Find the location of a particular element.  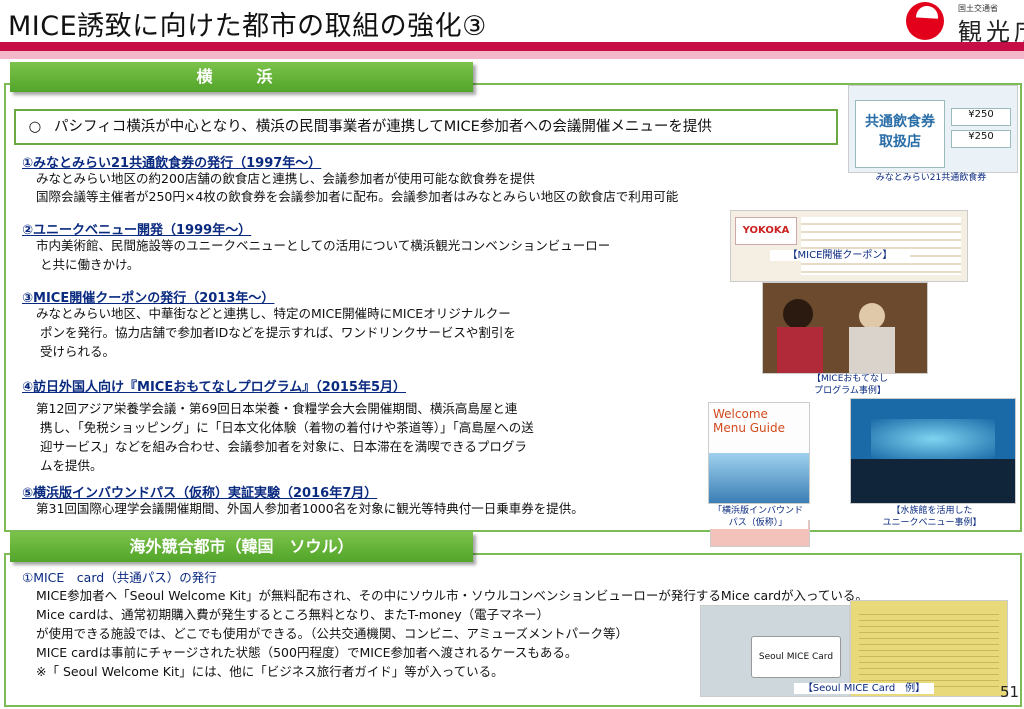

coupon-image: YOKOKA is located at coordinates (849, 246).